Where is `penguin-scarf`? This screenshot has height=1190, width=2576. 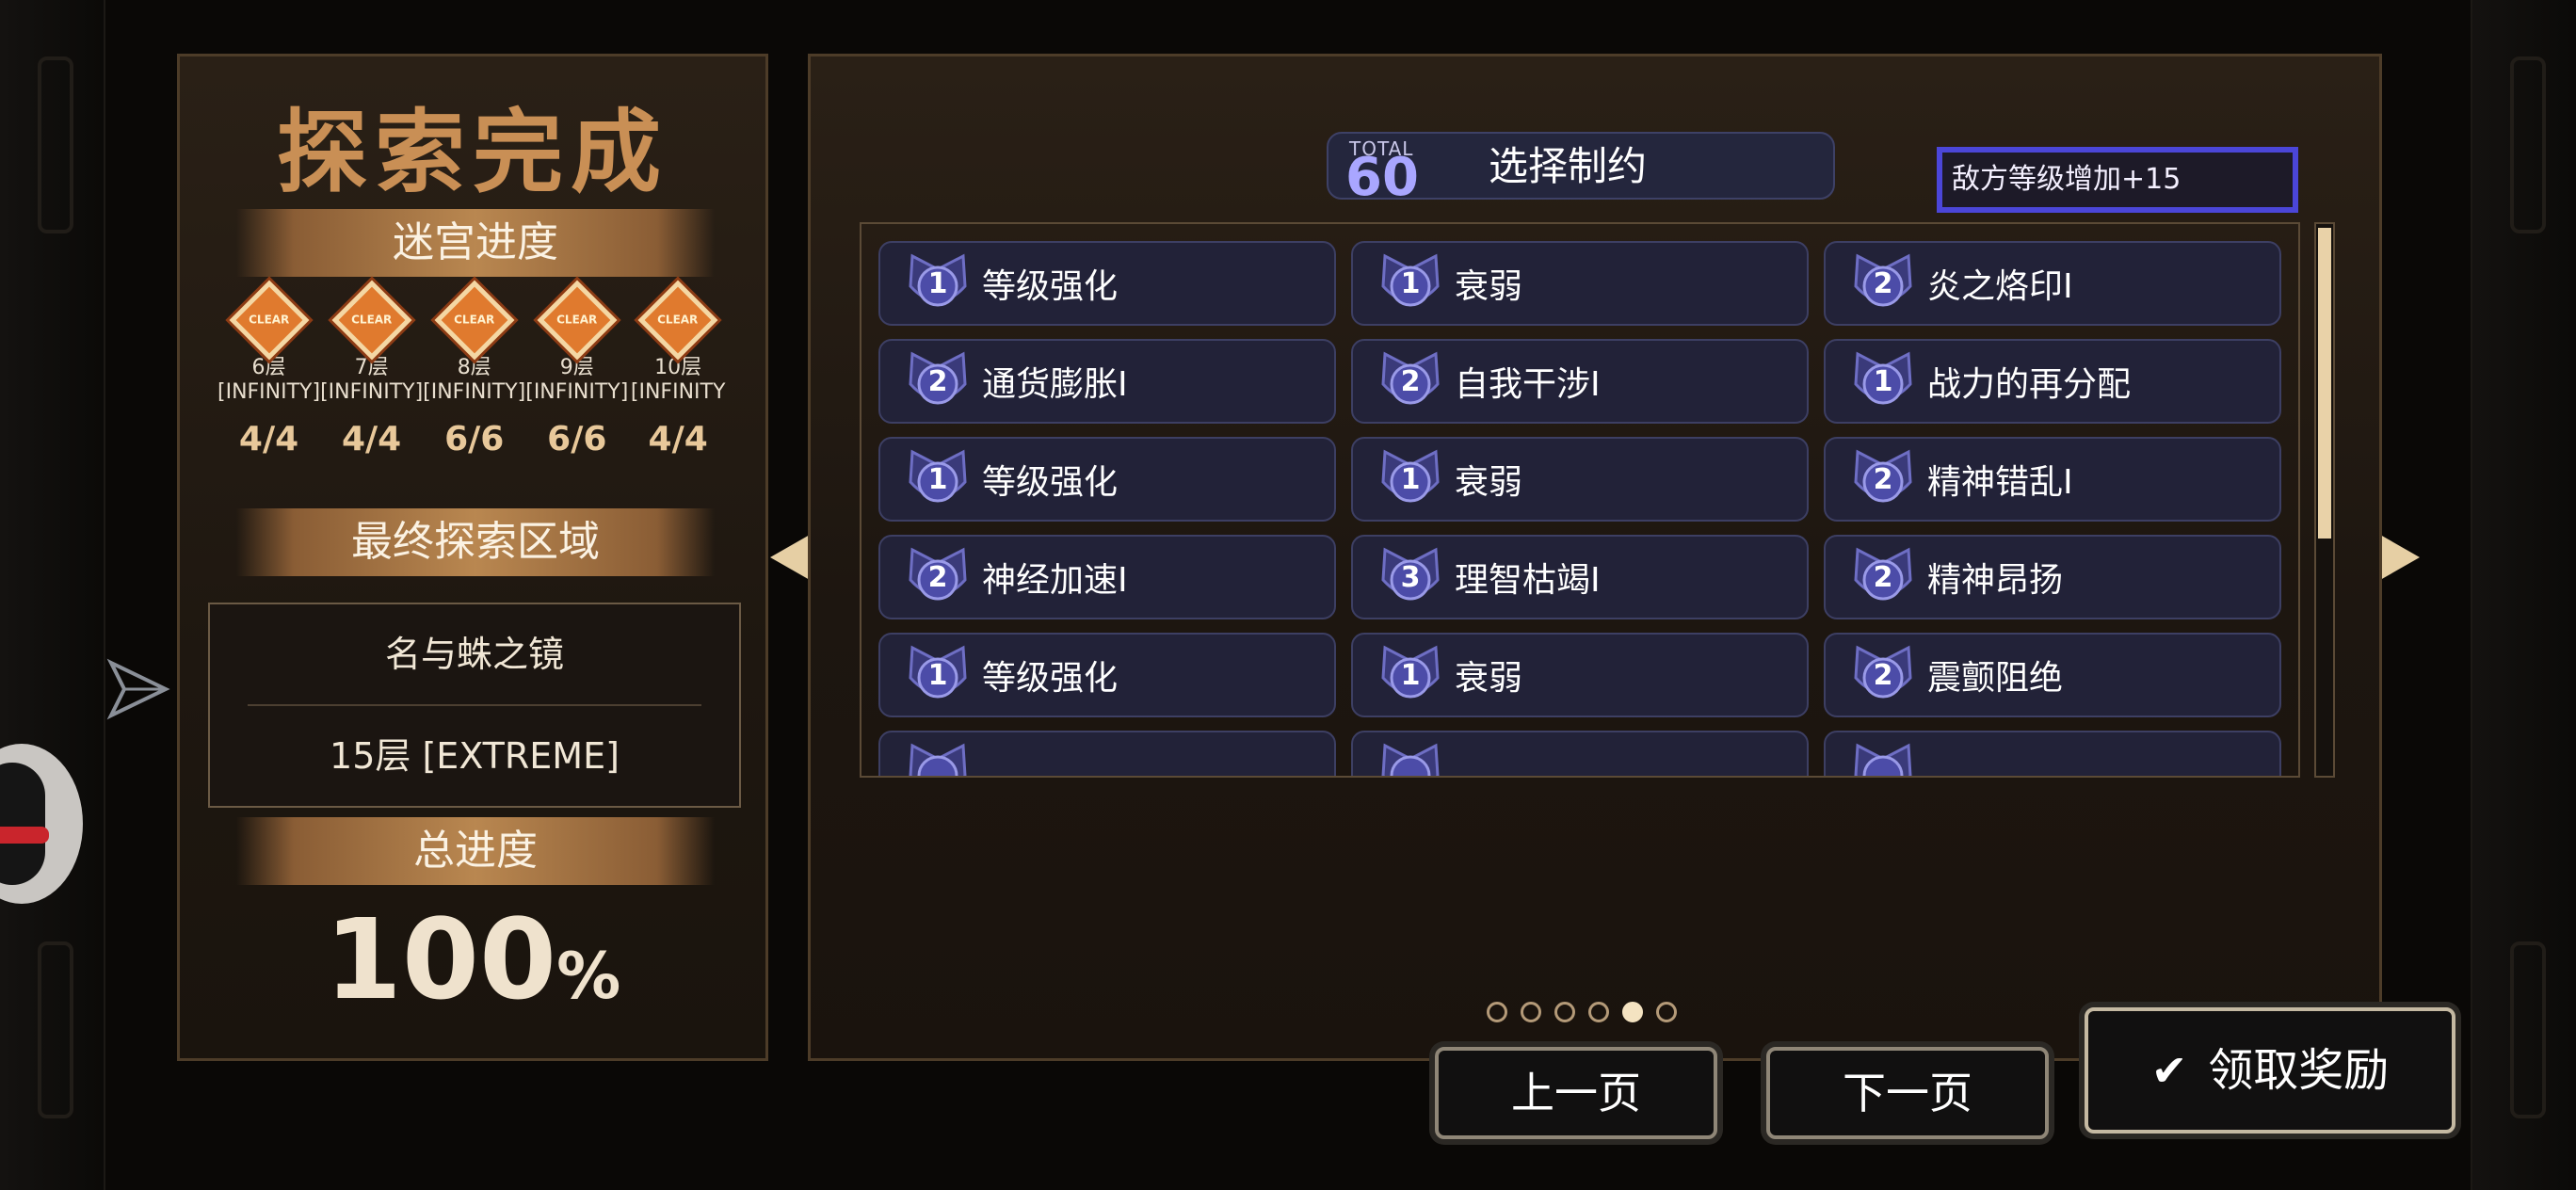
penguin-scarf is located at coordinates (24, 835).